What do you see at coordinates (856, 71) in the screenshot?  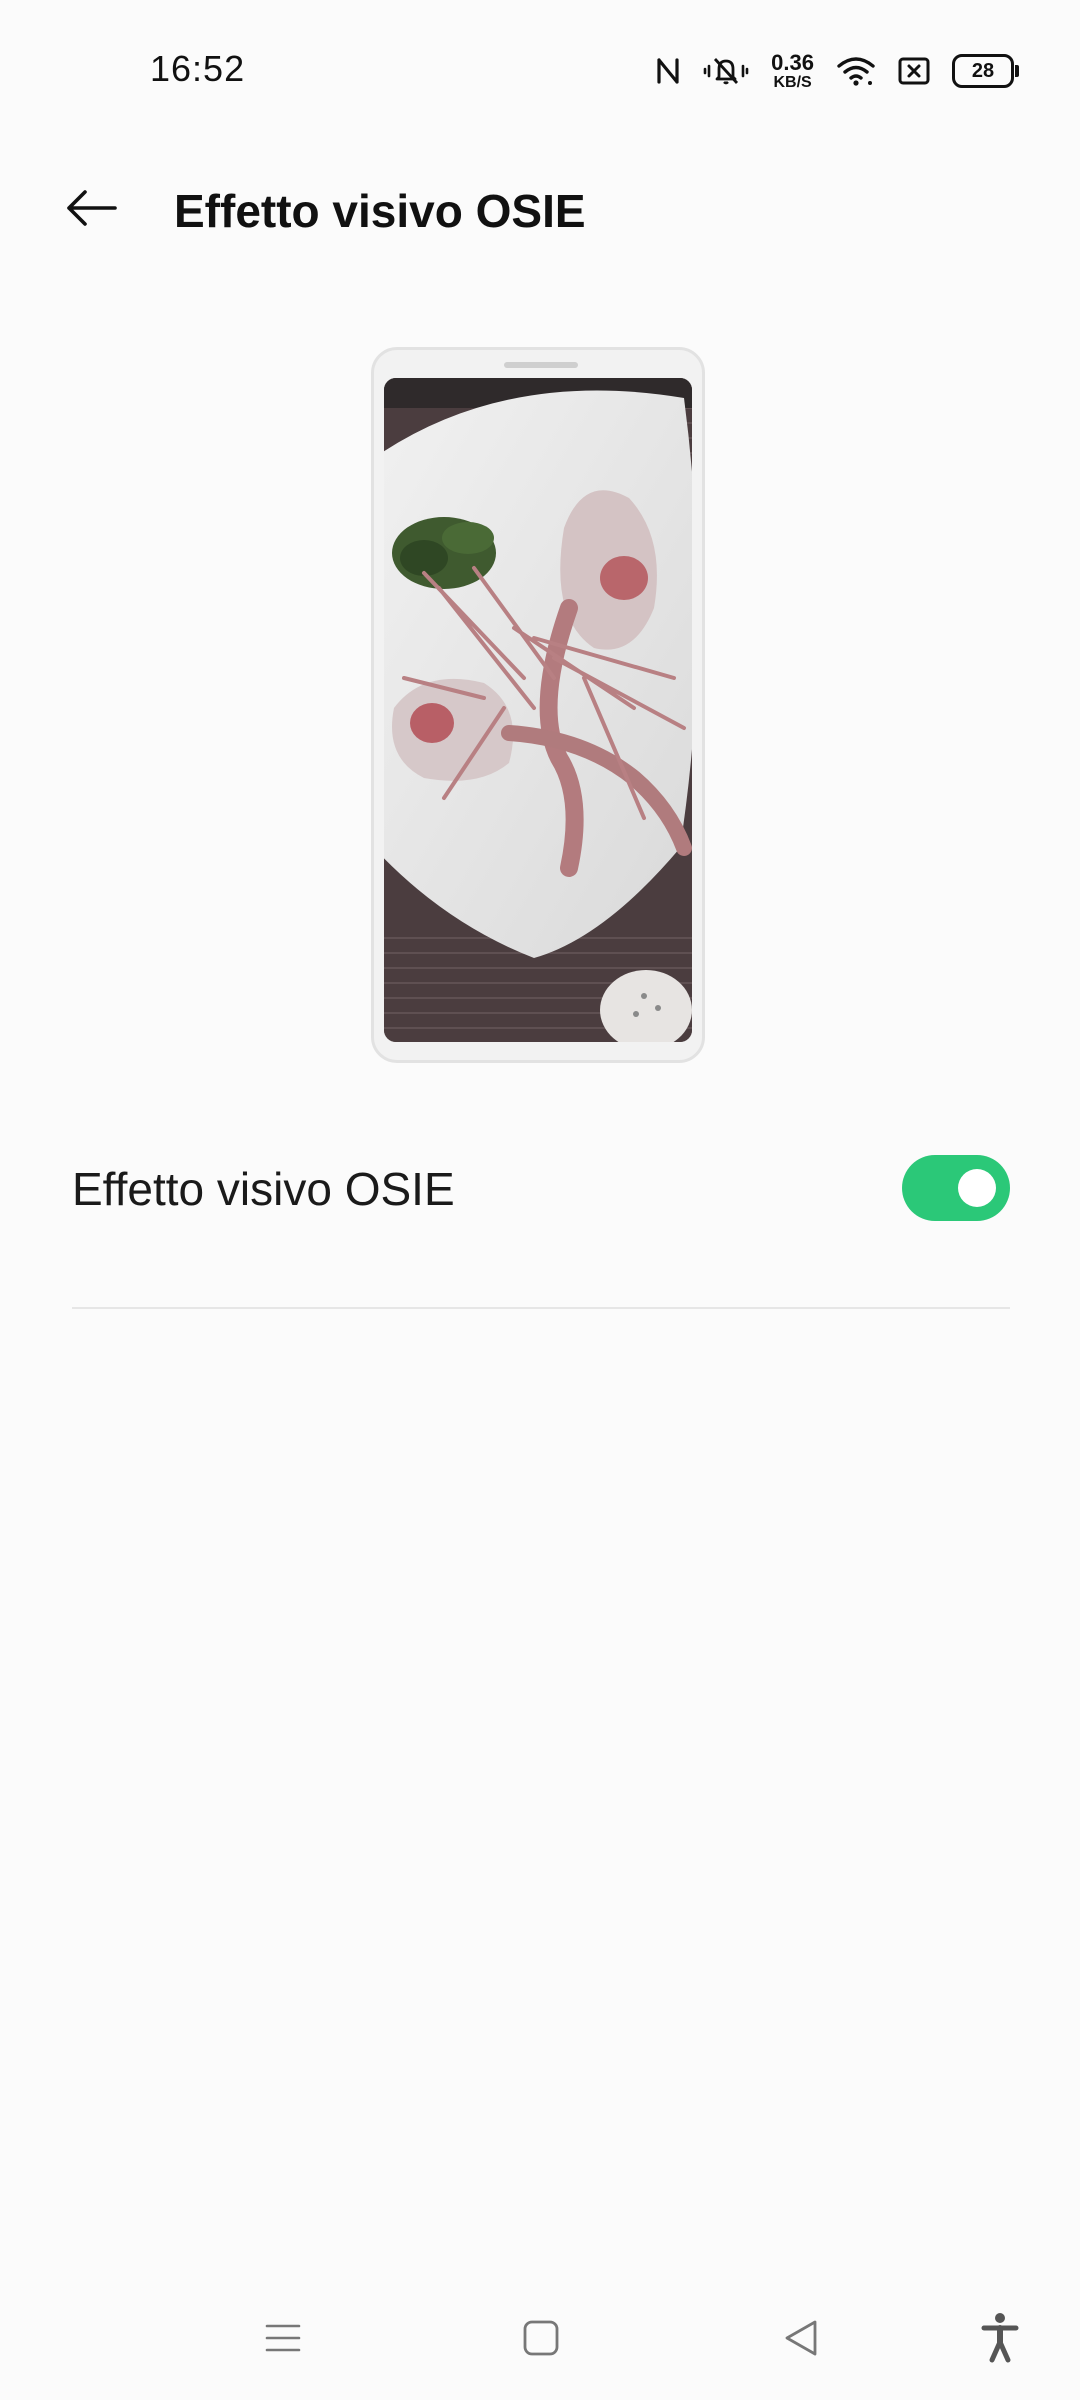 I see `wifi-icon` at bounding box center [856, 71].